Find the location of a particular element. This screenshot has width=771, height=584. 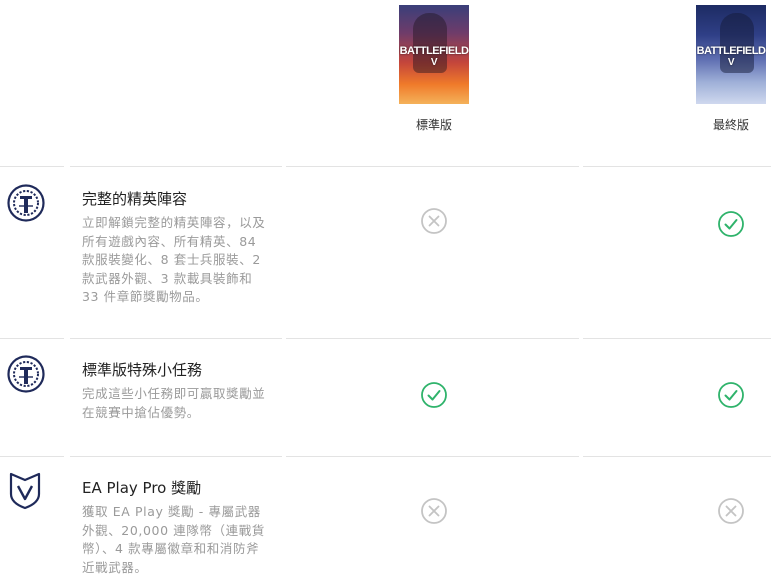

feature-description: 完成這些小任務即可贏取獎勵並在競賽中搶佔優勢。 is located at coordinates (174, 403).